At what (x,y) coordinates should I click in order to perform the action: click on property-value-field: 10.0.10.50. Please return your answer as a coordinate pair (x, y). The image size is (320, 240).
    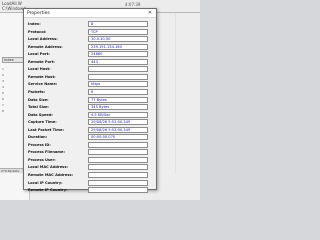
    Looking at the image, I should click on (118, 39).